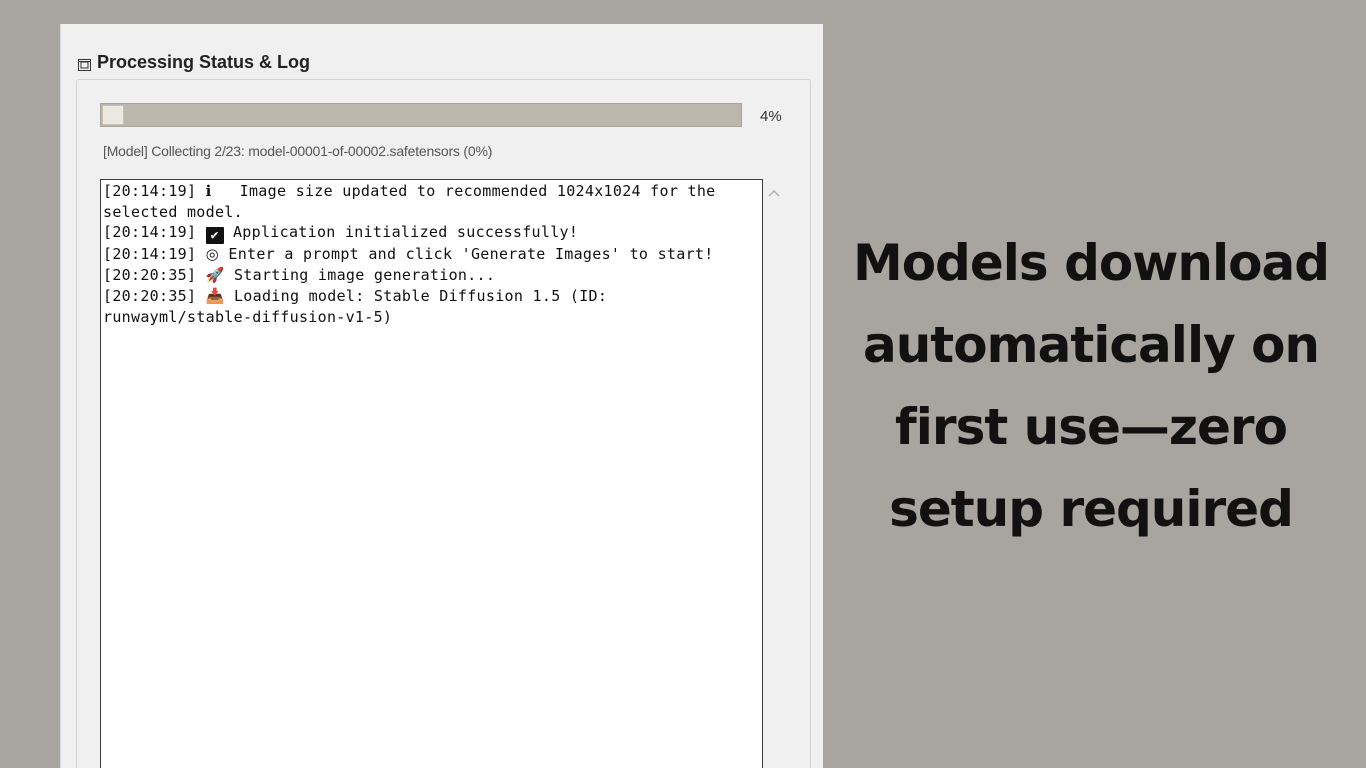 This screenshot has height=768, width=1366. I want to click on check-icon: ✔, so click(214, 236).